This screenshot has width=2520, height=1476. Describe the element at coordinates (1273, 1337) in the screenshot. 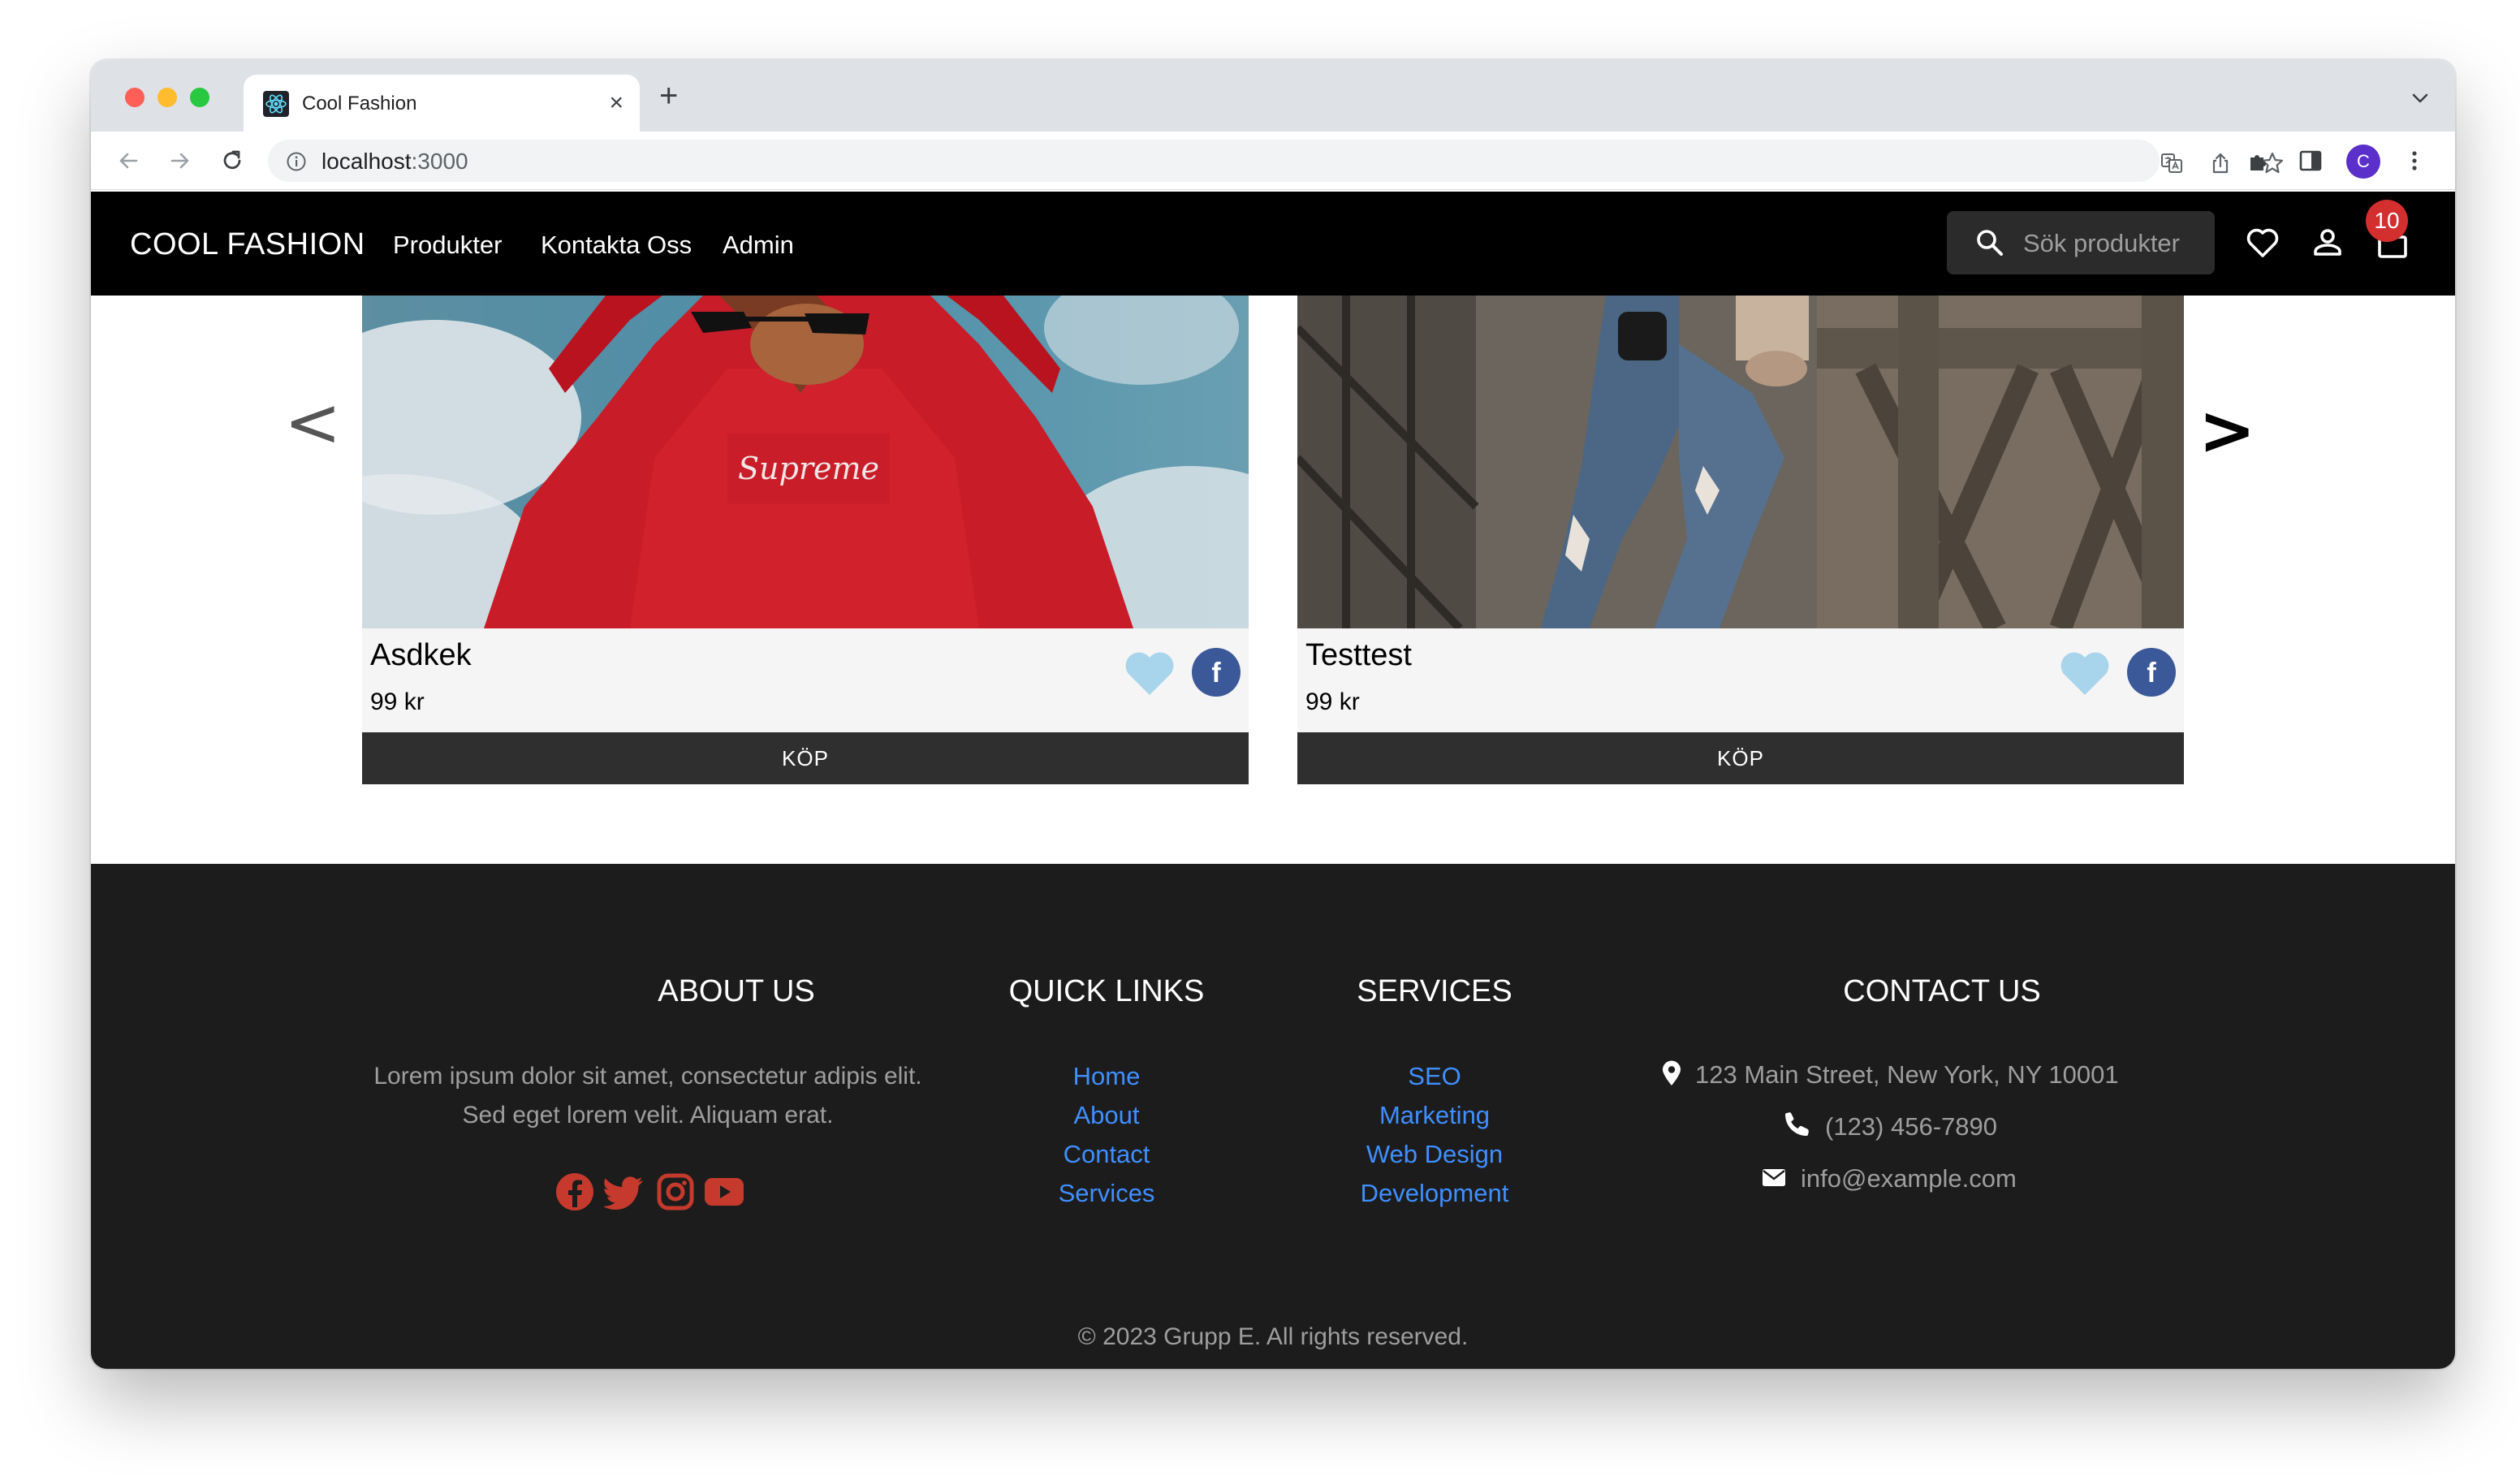

I see `copyright-text: © 2023 Grupp E. All rights reserved.` at that location.